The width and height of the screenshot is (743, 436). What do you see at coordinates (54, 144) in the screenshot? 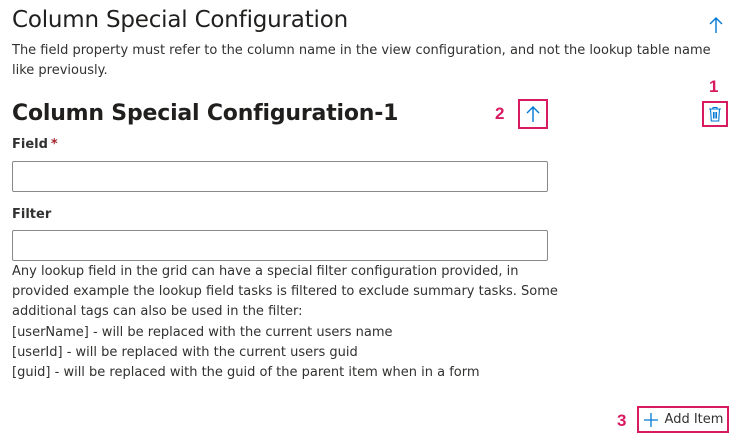
I see `required-marker: *` at bounding box center [54, 144].